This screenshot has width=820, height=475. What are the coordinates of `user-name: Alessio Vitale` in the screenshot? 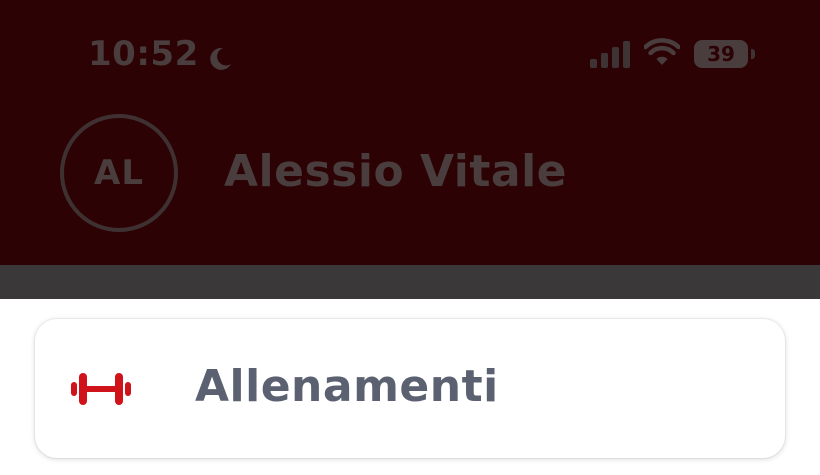 It's located at (395, 171).